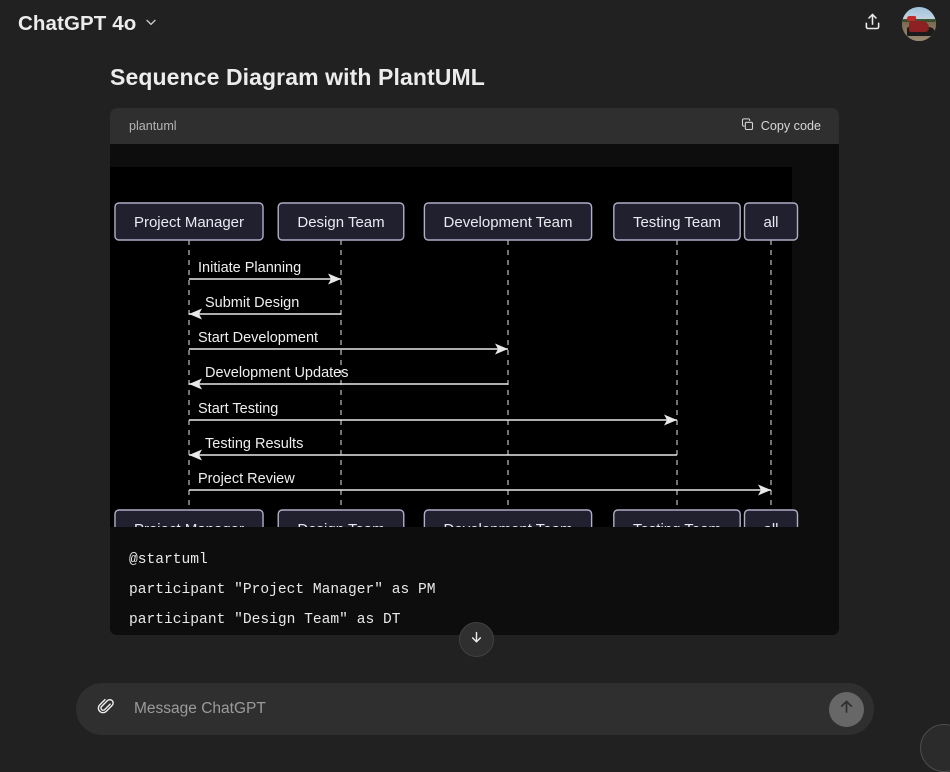 The width and height of the screenshot is (950, 772). I want to click on participant-box-bottom: all, so click(771, 518).